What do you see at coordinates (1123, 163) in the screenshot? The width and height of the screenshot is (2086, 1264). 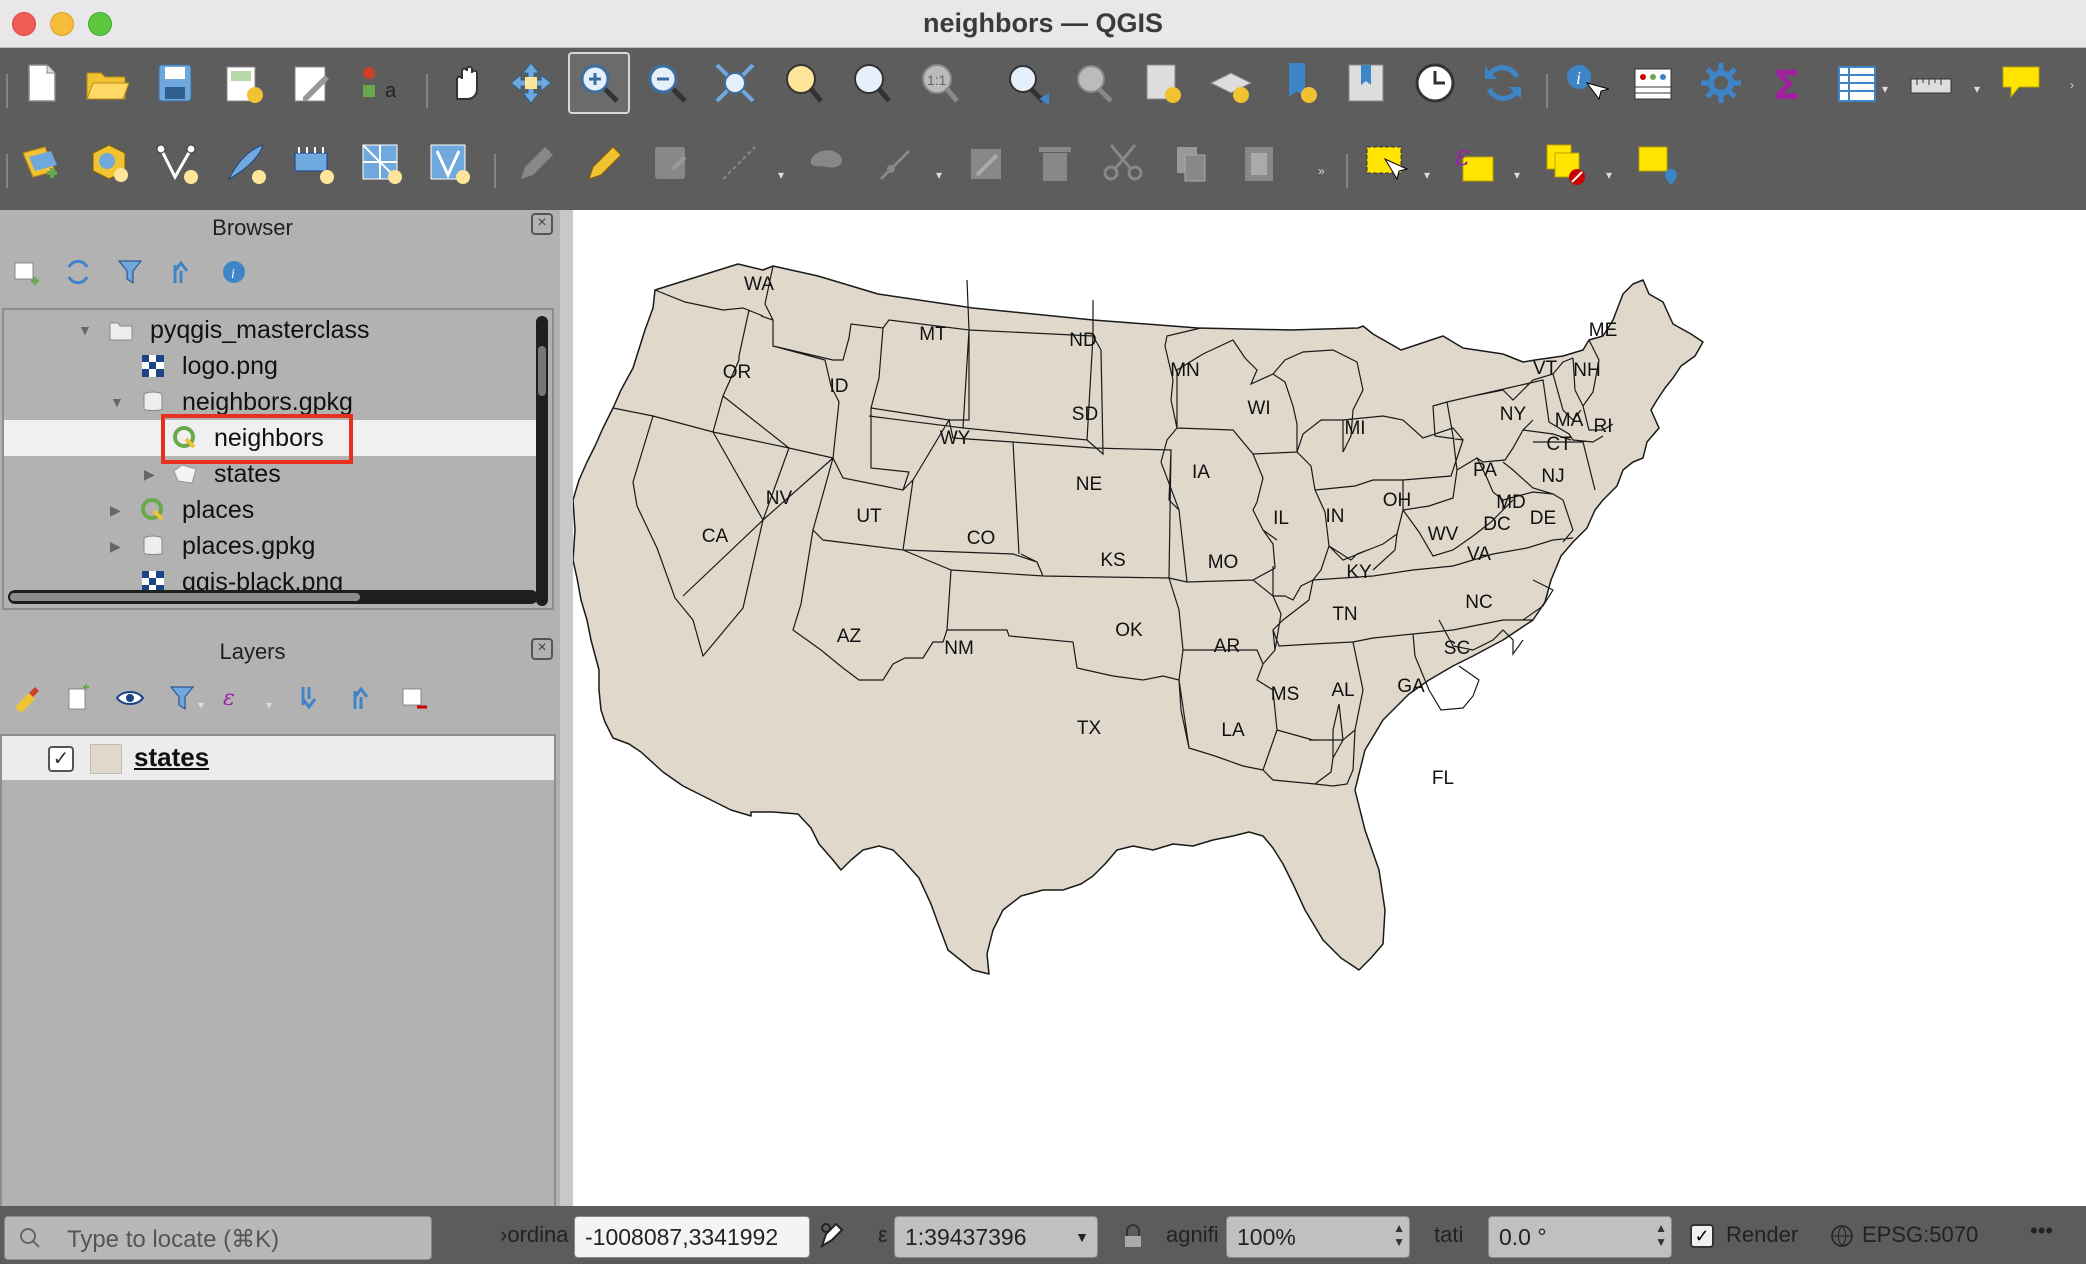 I see `cut-features-icon` at bounding box center [1123, 163].